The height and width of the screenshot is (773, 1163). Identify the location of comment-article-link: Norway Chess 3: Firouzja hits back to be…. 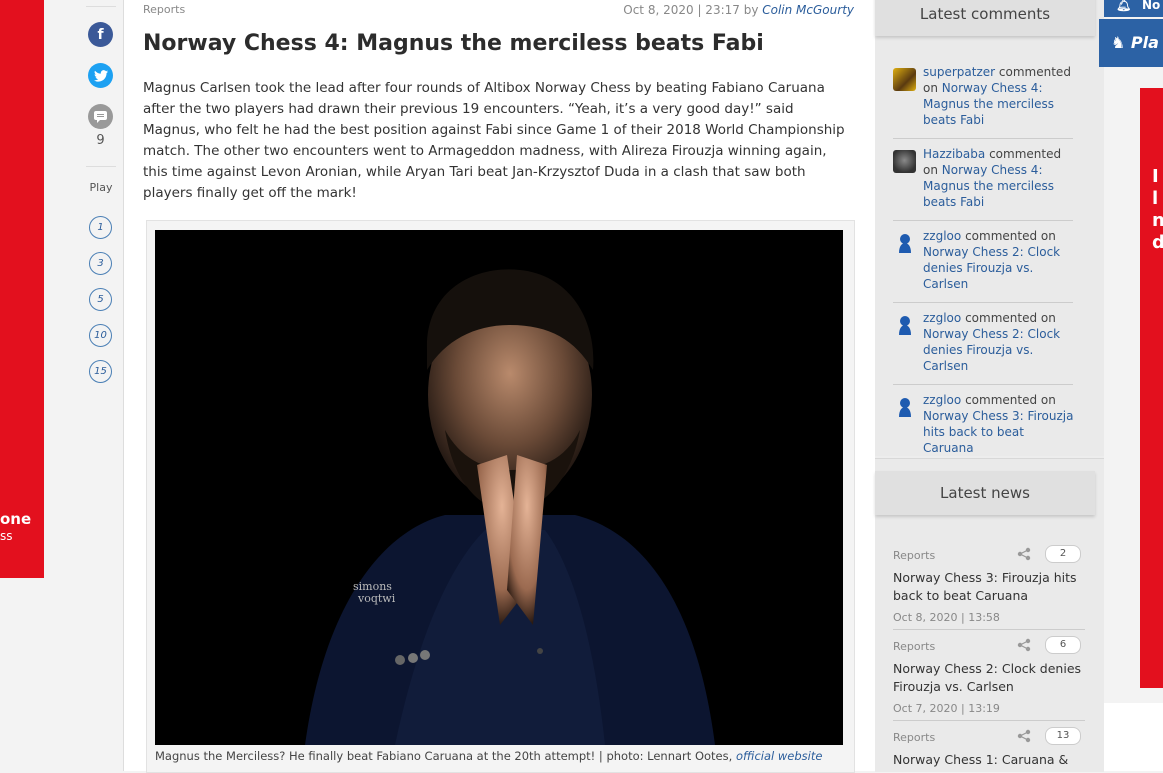
(998, 432).